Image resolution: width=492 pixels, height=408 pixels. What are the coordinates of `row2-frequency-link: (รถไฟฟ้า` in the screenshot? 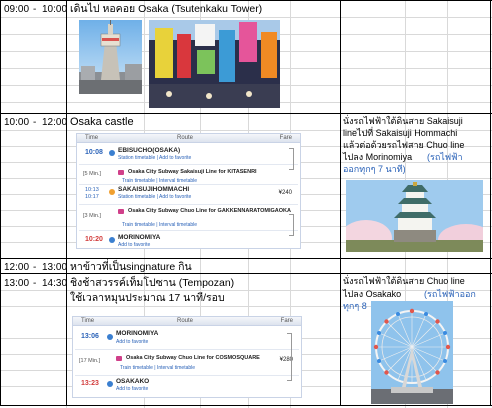 It's located at (445, 157).